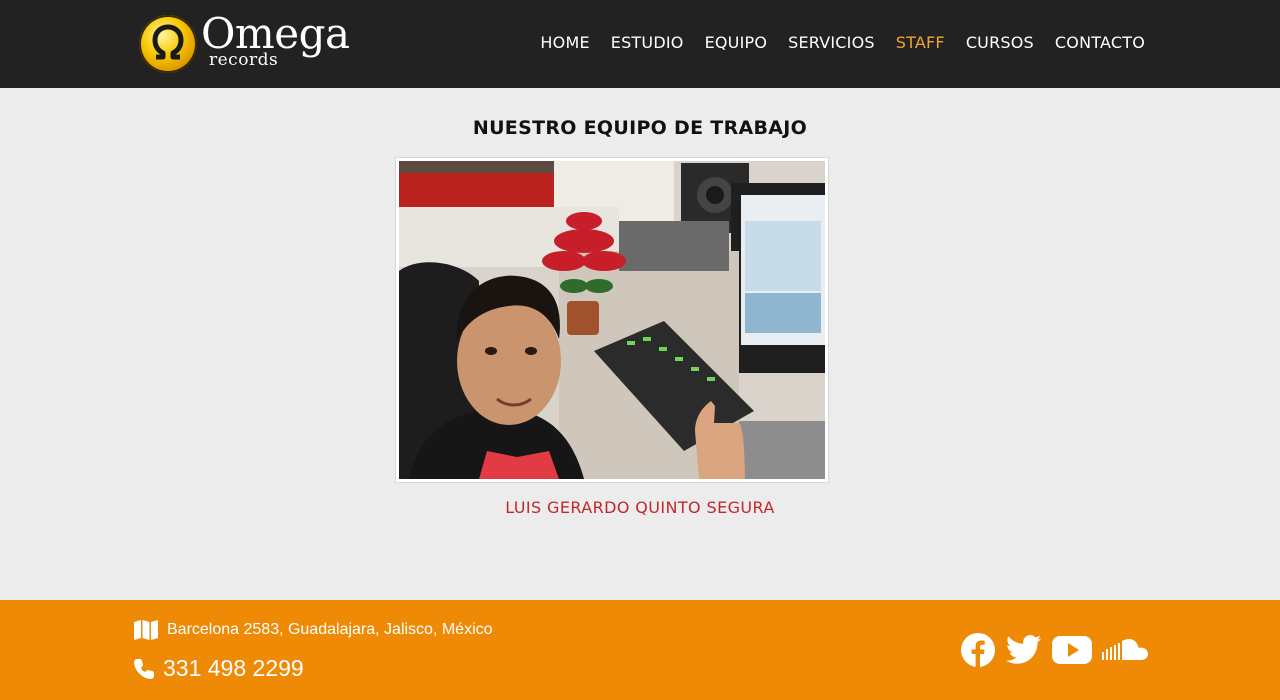 The image size is (1280, 700). What do you see at coordinates (564, 42) in the screenshot?
I see `nav-home: HOME` at bounding box center [564, 42].